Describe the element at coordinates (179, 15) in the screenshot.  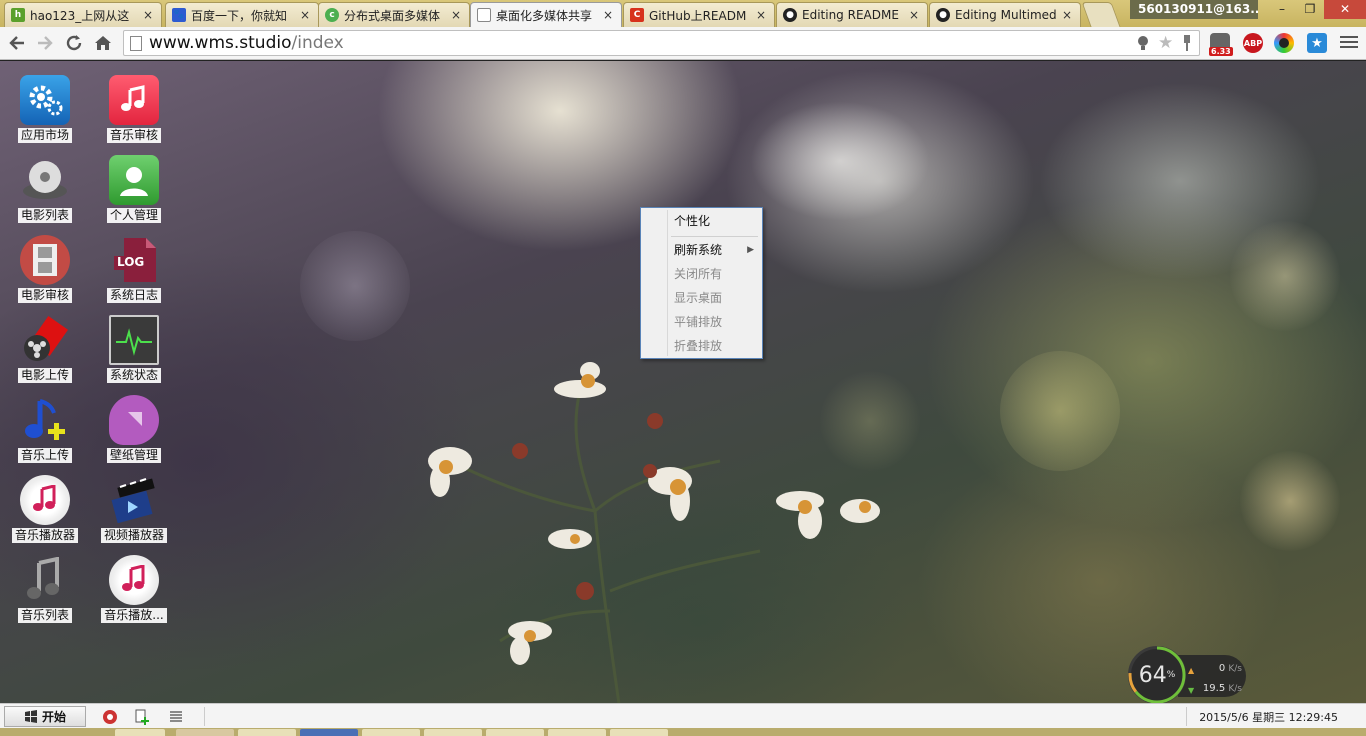
I see `baidu-paw-icon: 🐾` at that location.